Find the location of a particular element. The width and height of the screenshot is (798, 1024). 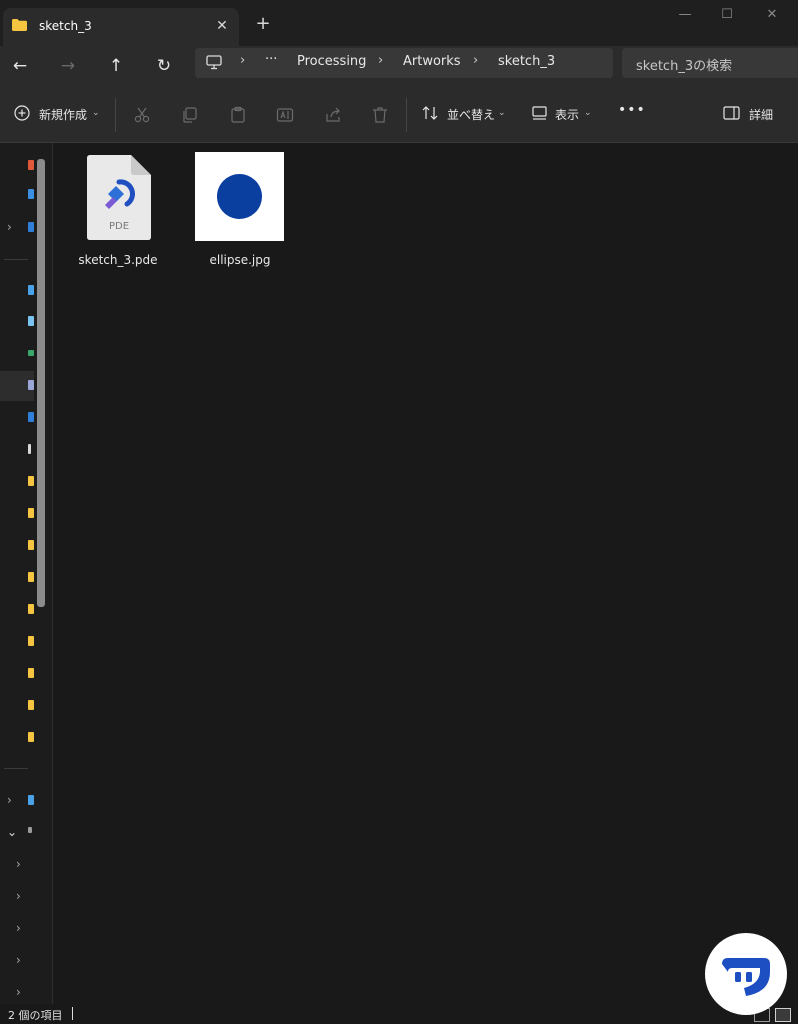

sidebar-scrollbar is located at coordinates (41, 383).